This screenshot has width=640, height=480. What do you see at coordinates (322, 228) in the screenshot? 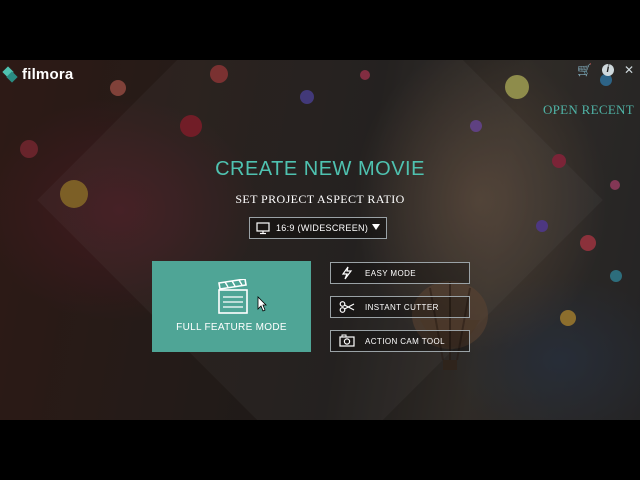
I see `aspect-ratio-value: 16:9 (WIDESCREEN)` at bounding box center [322, 228].